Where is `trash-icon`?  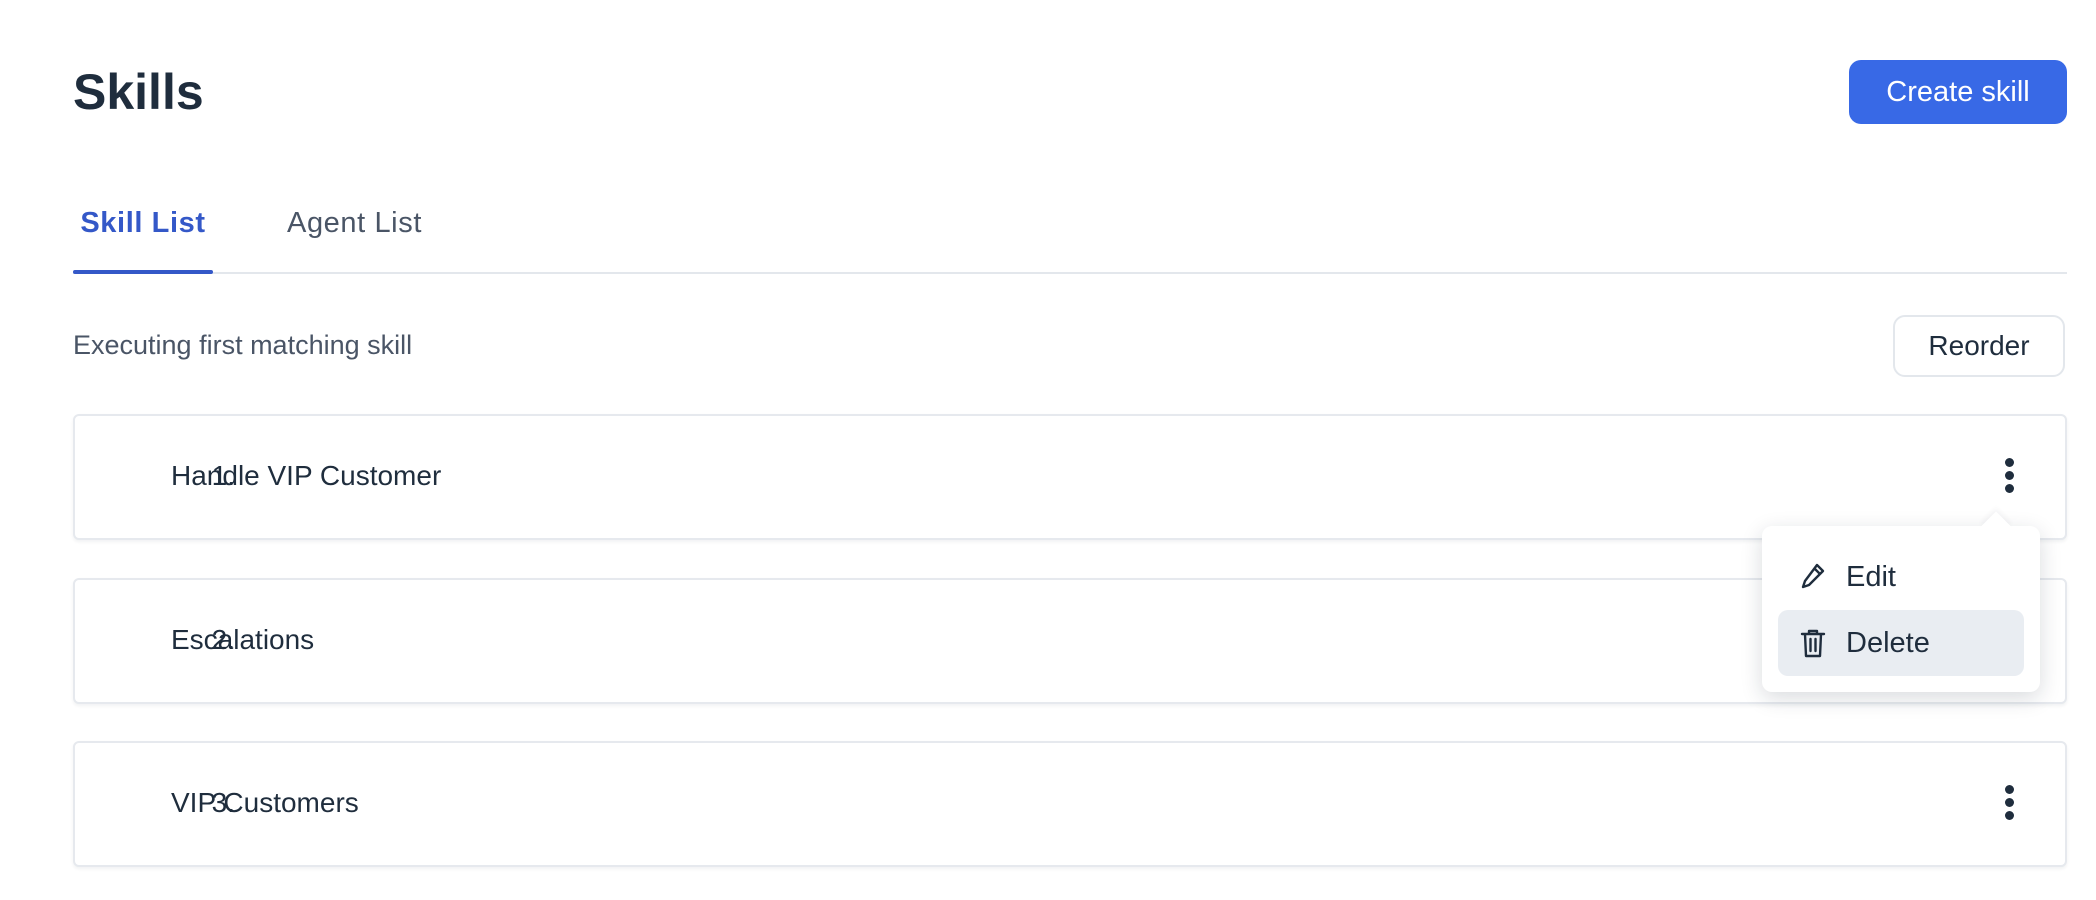 trash-icon is located at coordinates (1813, 643).